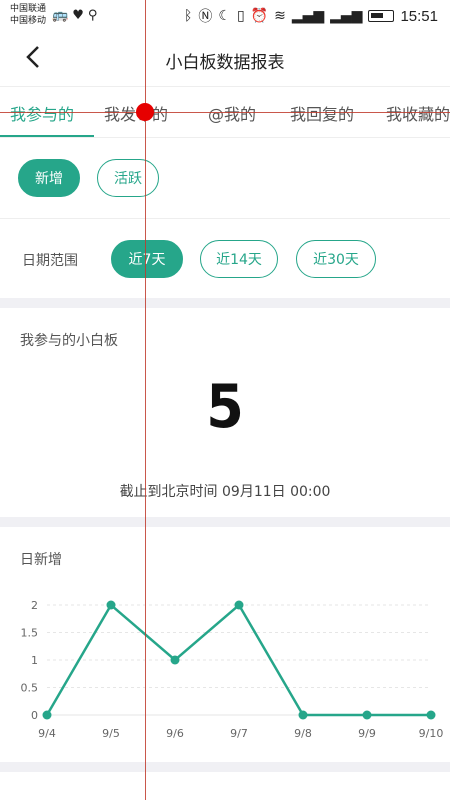 The width and height of the screenshot is (450, 800). Describe the element at coordinates (94, 15) in the screenshot. I see `usb-icon: ⚲` at that location.